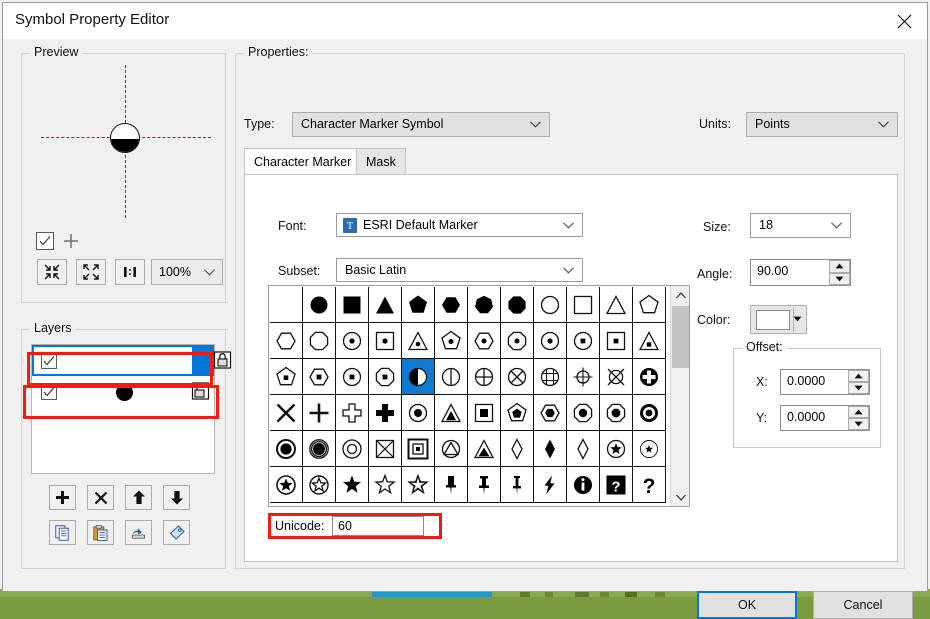 The image size is (930, 619). What do you see at coordinates (352, 377) in the screenshot?
I see `char-cell-circle-square-dot2` at bounding box center [352, 377].